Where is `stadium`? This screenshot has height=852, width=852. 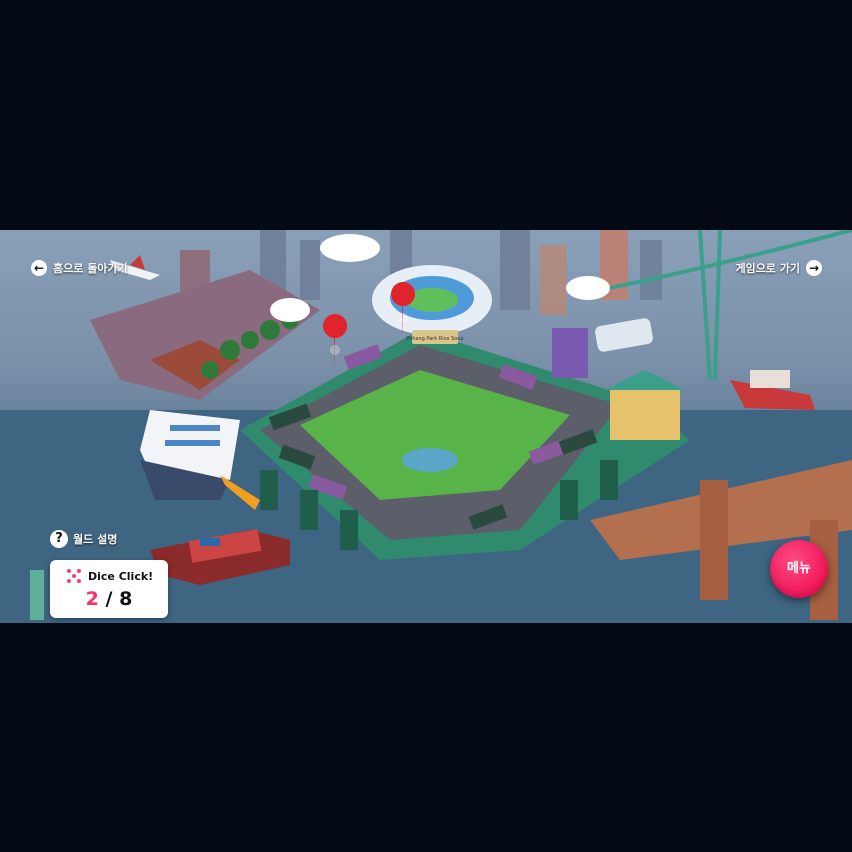
stadium is located at coordinates (432, 300).